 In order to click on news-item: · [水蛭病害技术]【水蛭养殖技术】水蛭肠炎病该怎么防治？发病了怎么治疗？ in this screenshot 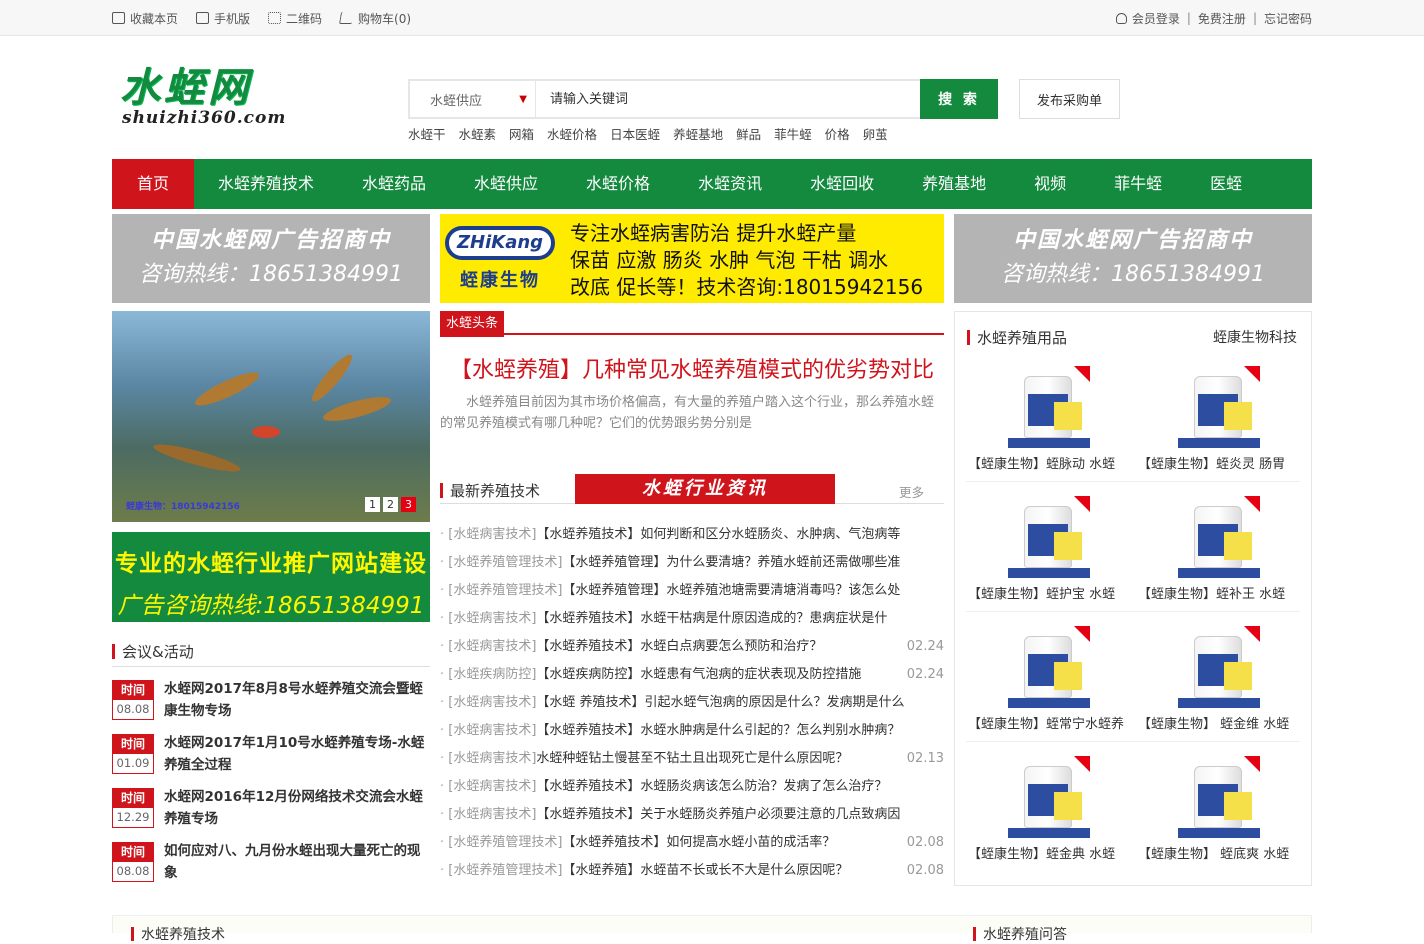, I will do `click(692, 787)`.